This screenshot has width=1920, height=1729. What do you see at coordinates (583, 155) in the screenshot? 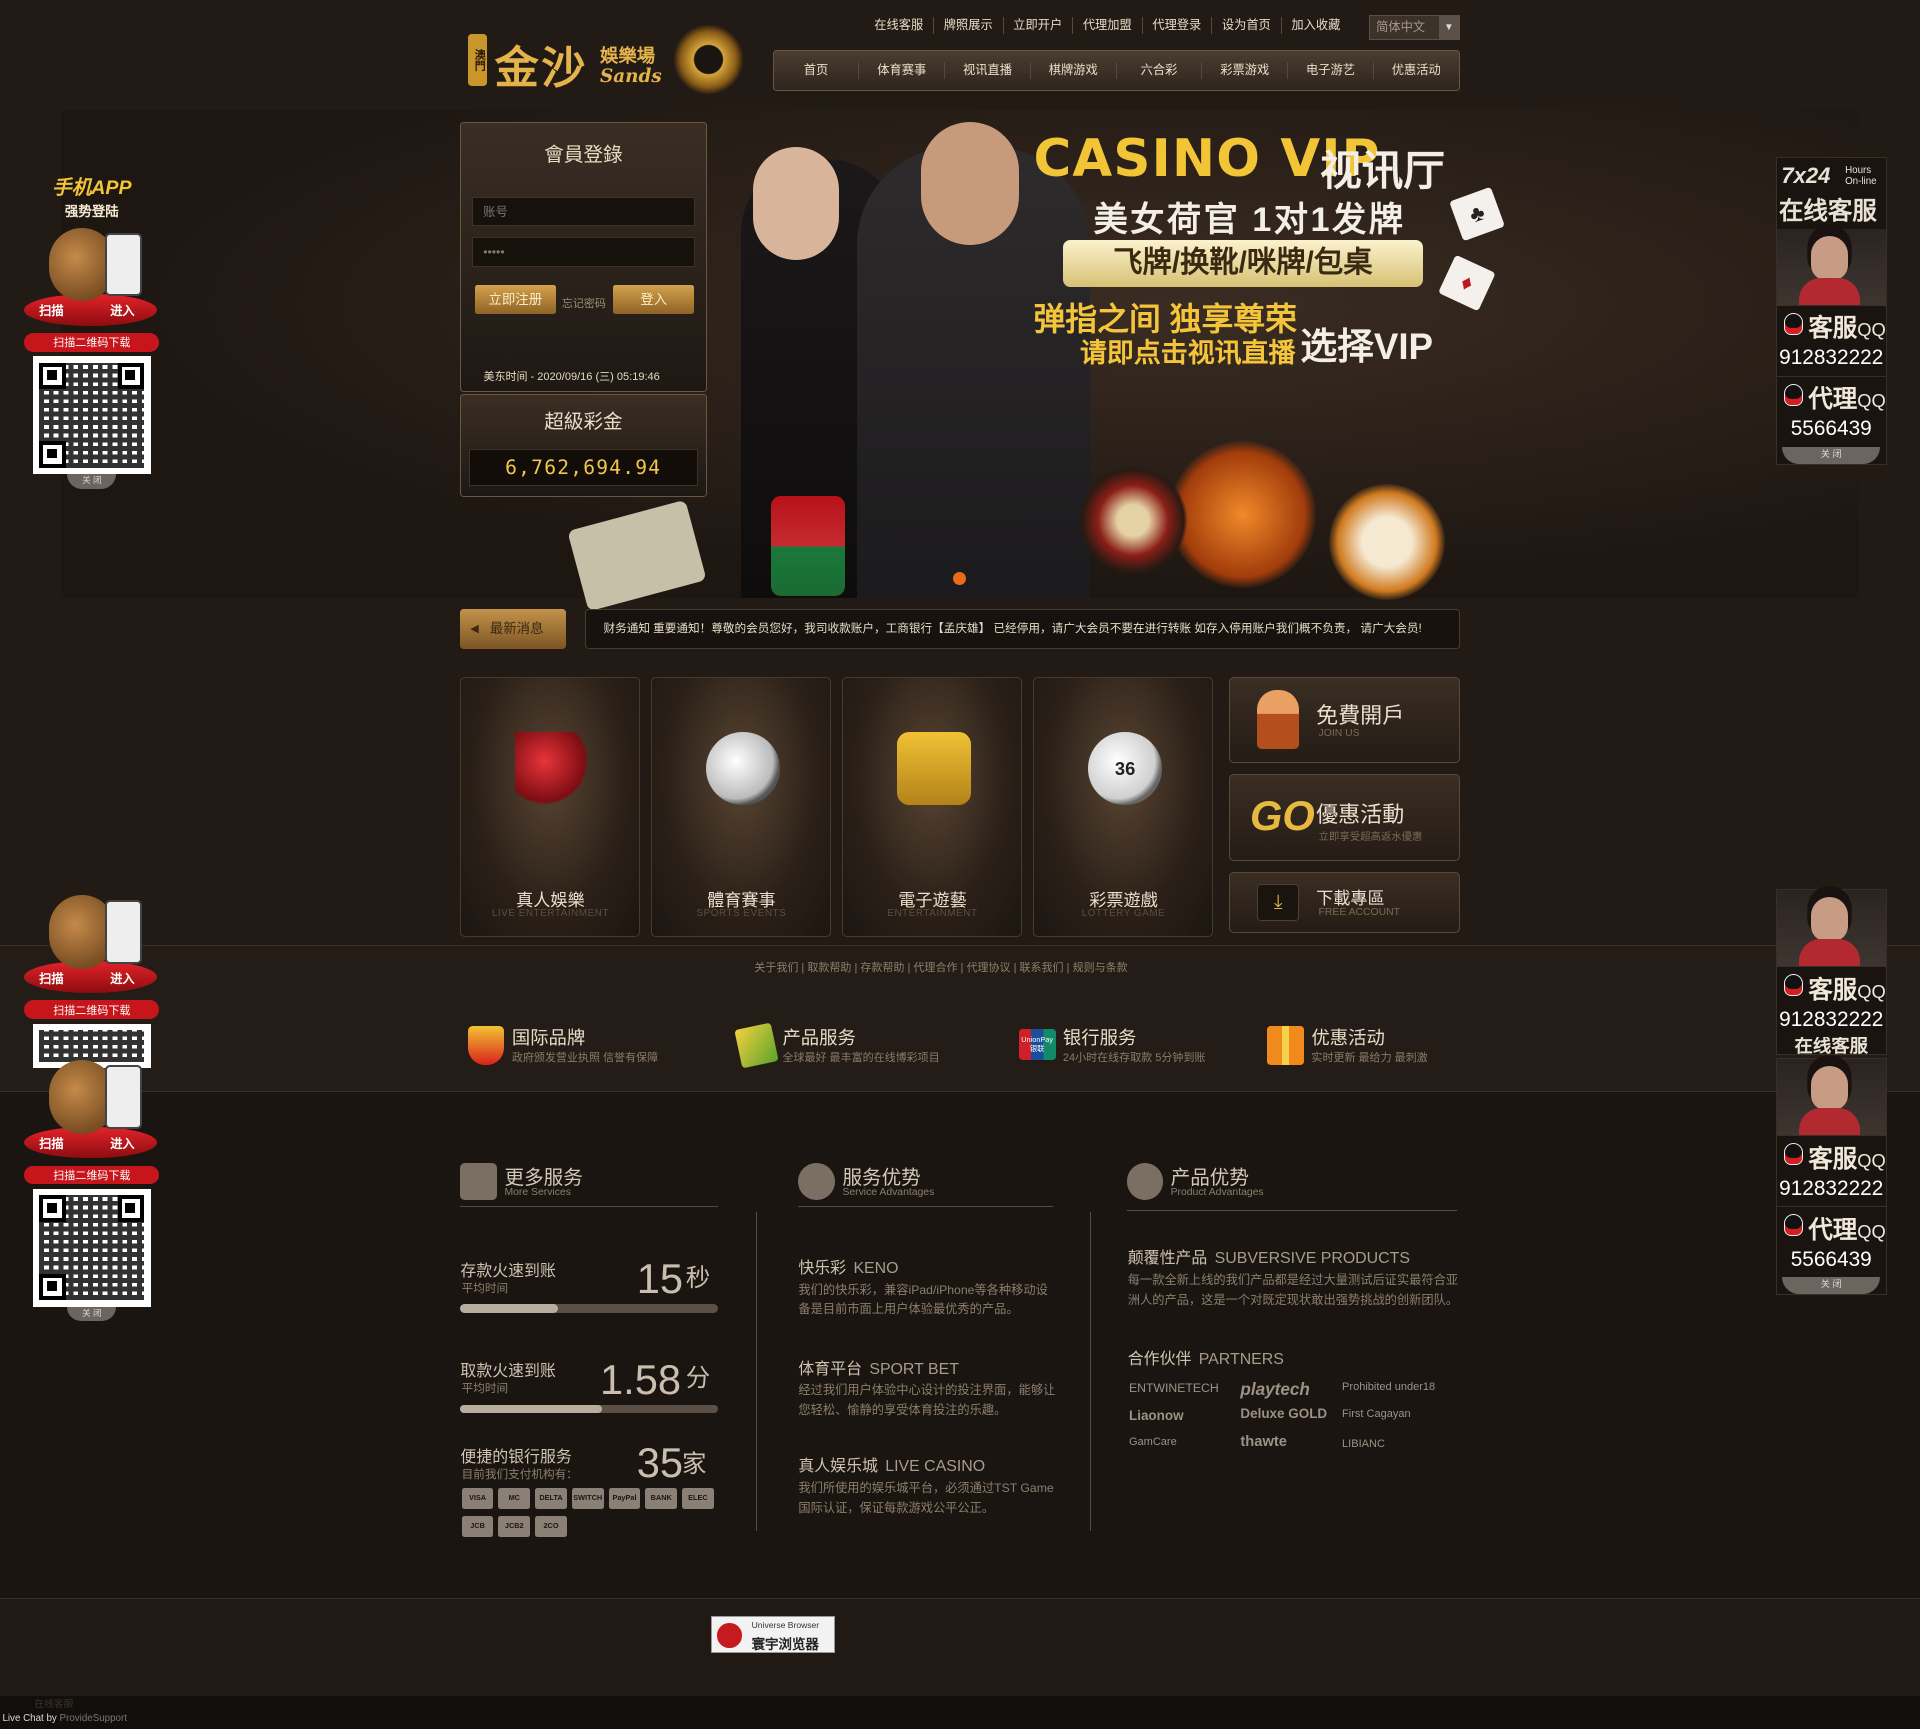
I see `login-title: 會員登錄` at bounding box center [583, 155].